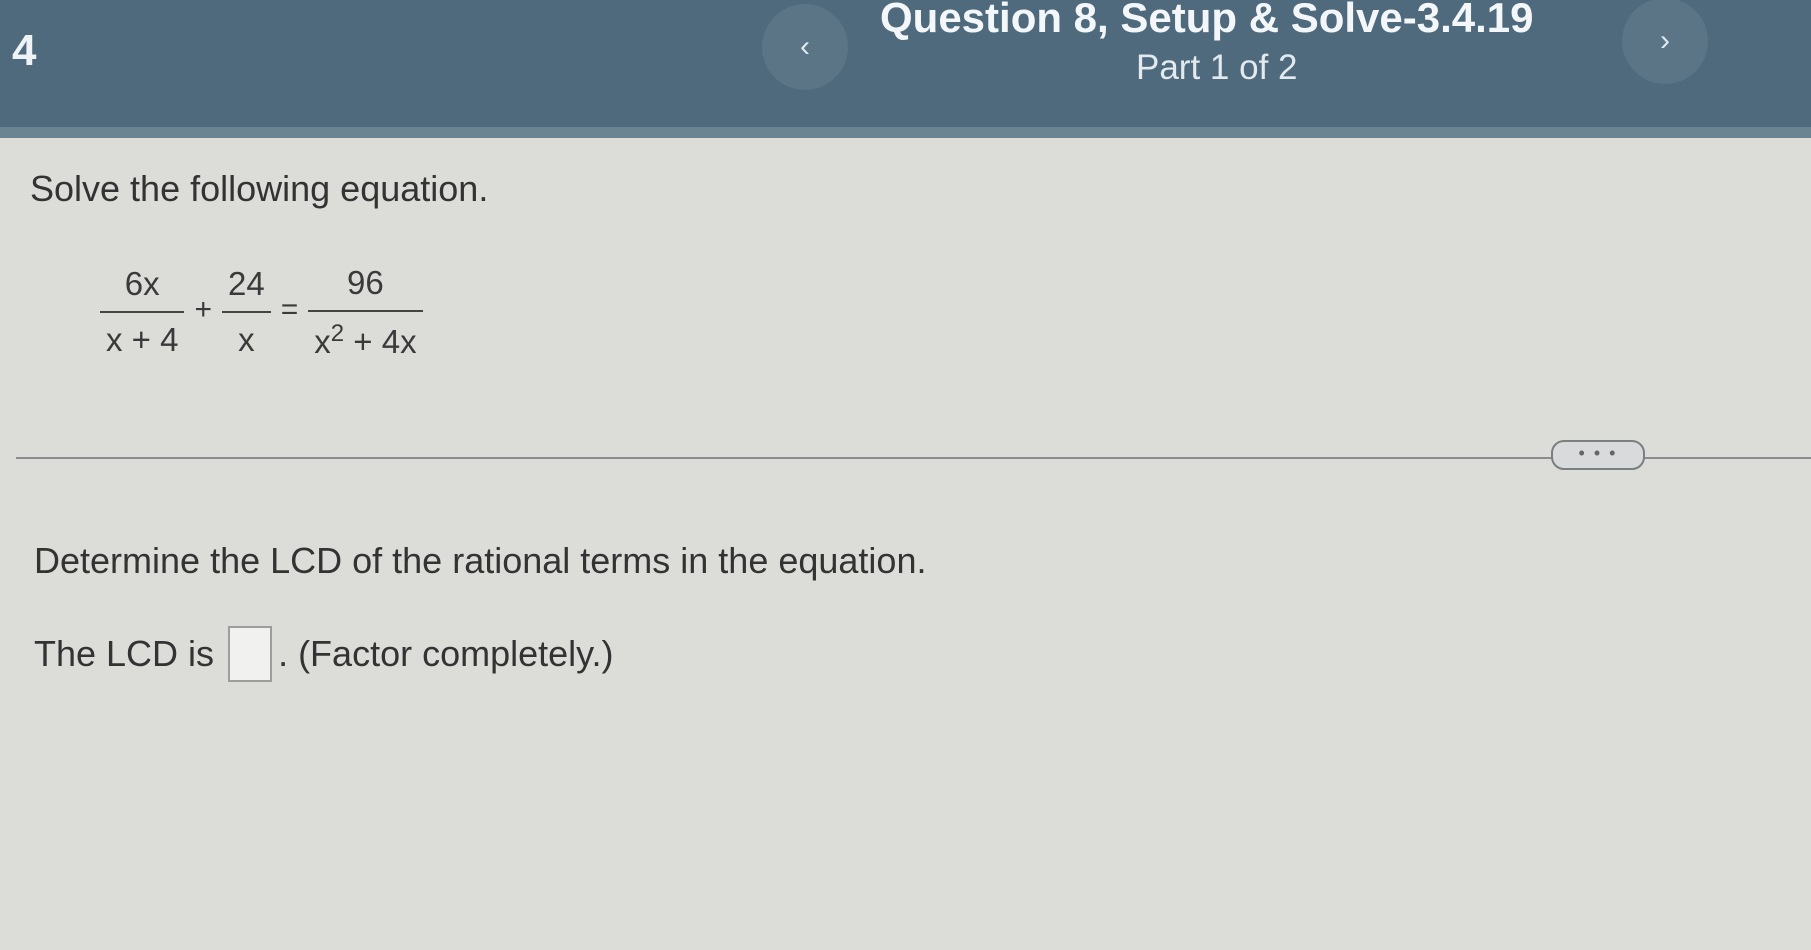 The width and height of the screenshot is (1811, 950). What do you see at coordinates (1598, 455) in the screenshot?
I see `expand-more-button: • • •` at bounding box center [1598, 455].